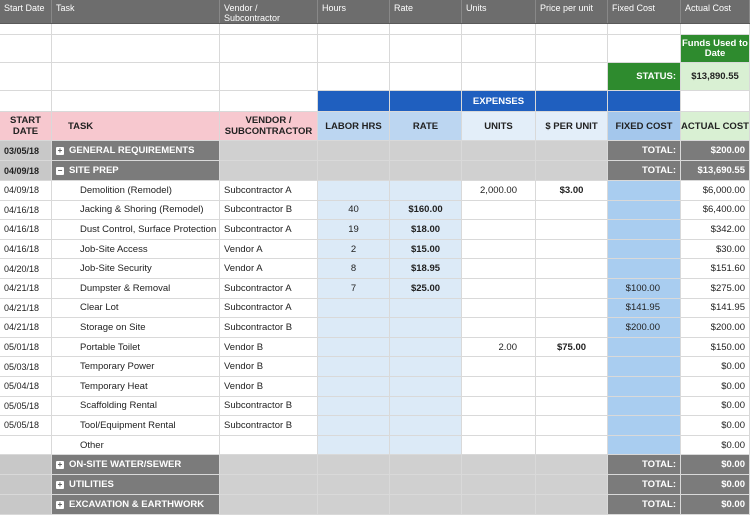 The height and width of the screenshot is (515, 750). Describe the element at coordinates (136, 288) in the screenshot. I see `task-cell: Dumpster & Removal` at that location.